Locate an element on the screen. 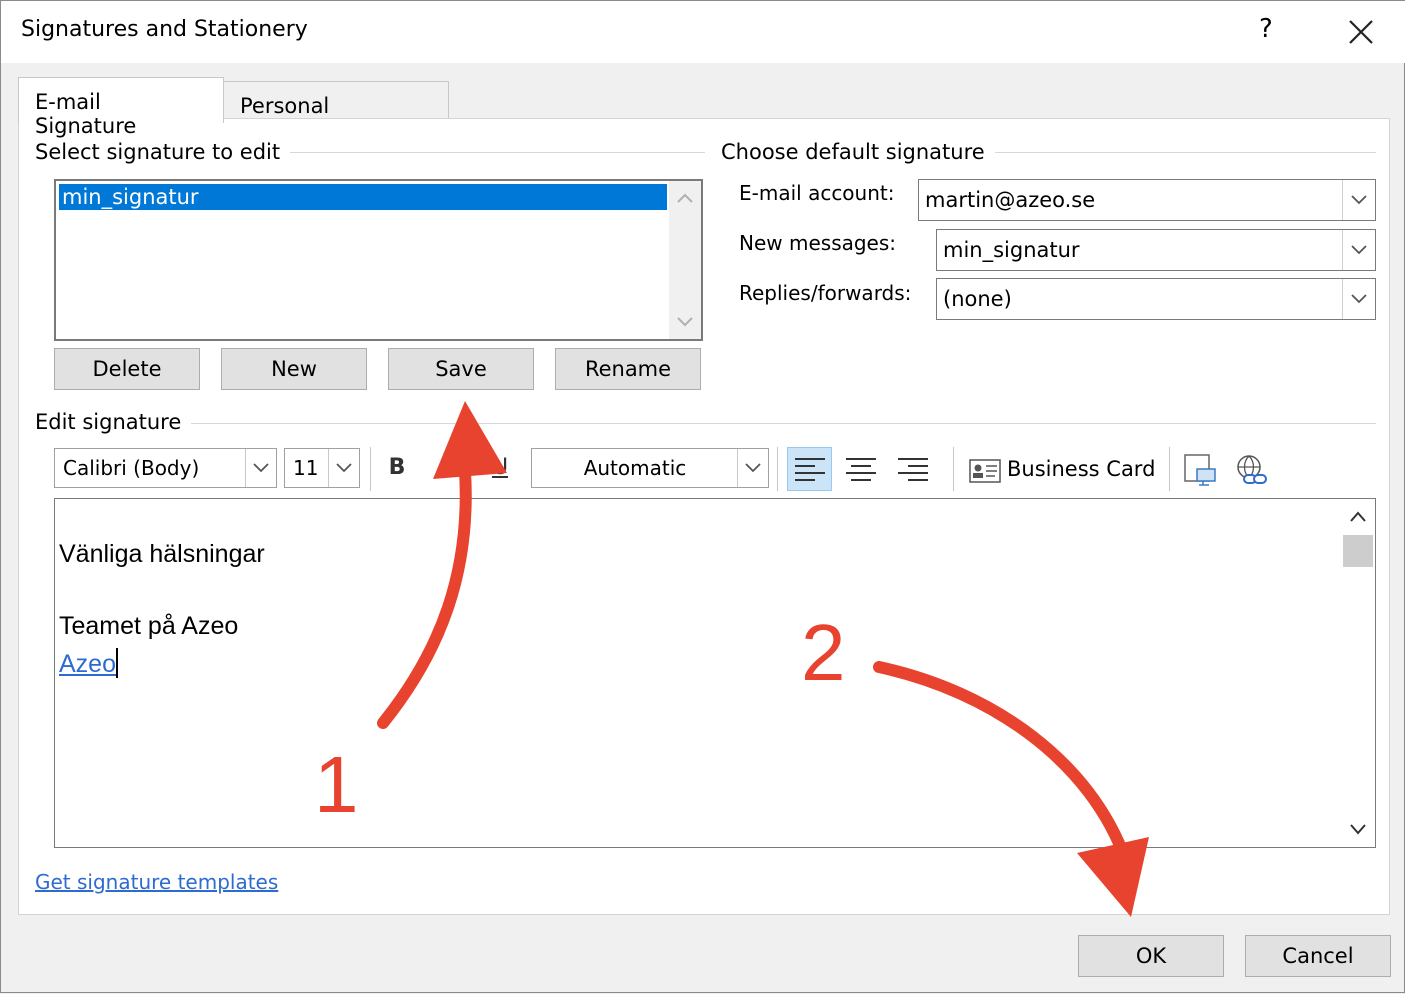 The height and width of the screenshot is (994, 1405). tab-email-signature-label: E-mail Signature is located at coordinates (86, 114).